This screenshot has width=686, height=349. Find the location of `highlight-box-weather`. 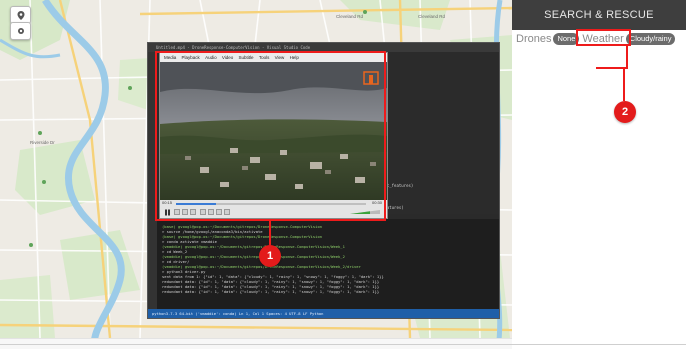

highlight-box-weather is located at coordinates (603, 37).